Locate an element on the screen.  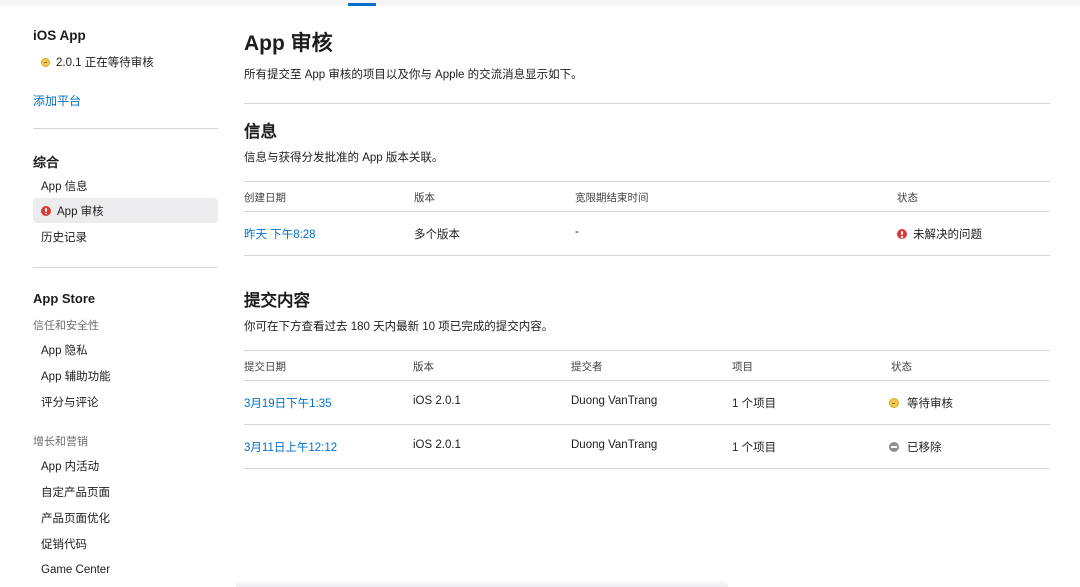
info-row-status: 未解决的问题 is located at coordinates (939, 234).